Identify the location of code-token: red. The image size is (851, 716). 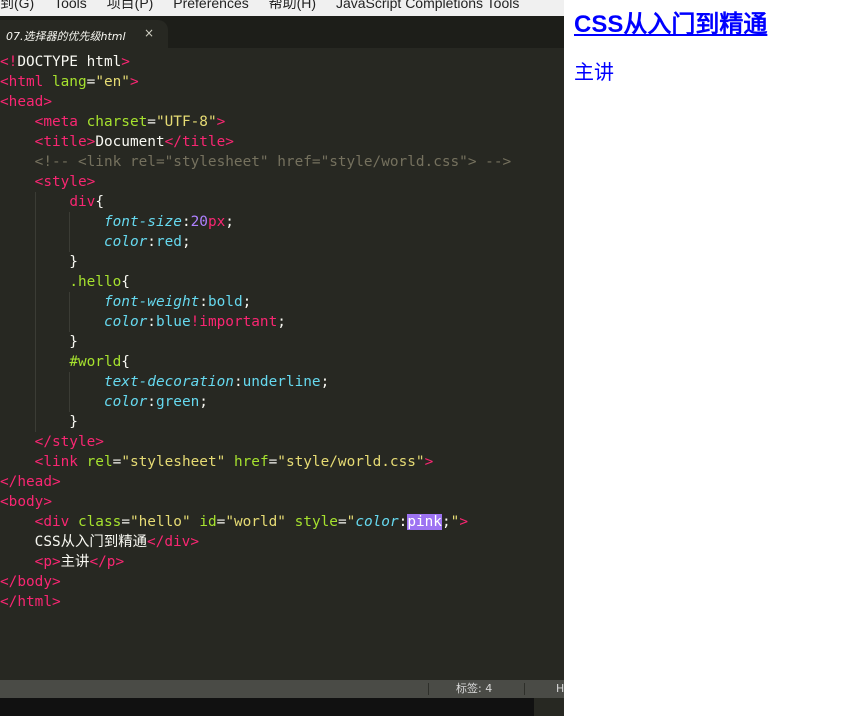
(168, 242).